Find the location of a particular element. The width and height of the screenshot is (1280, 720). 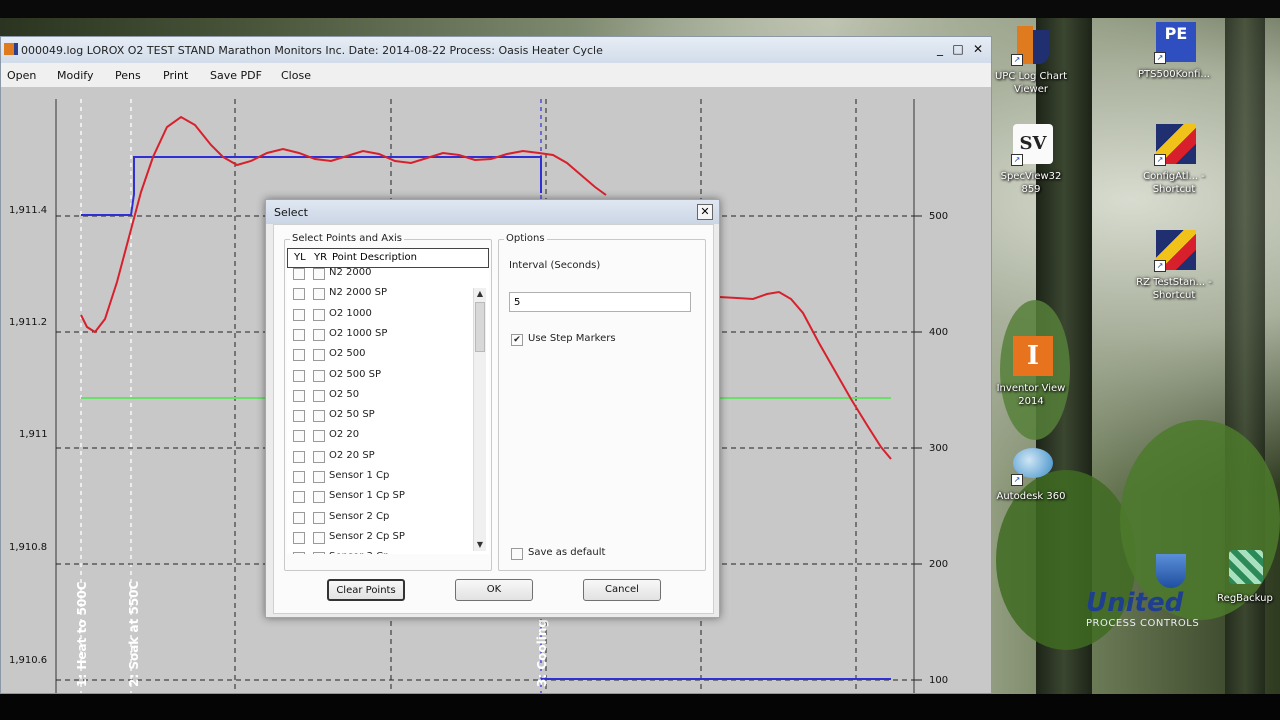

menu-print: Print is located at coordinates (175, 75).